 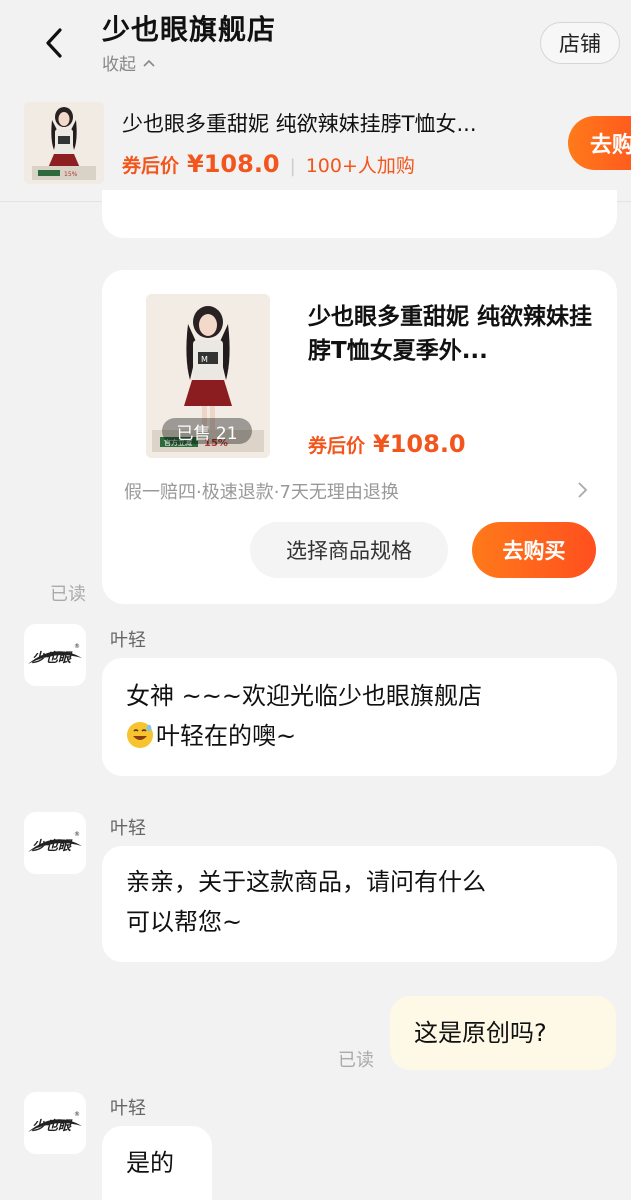 I want to click on sold-count-badge: 已售 21, so click(x=207, y=431).